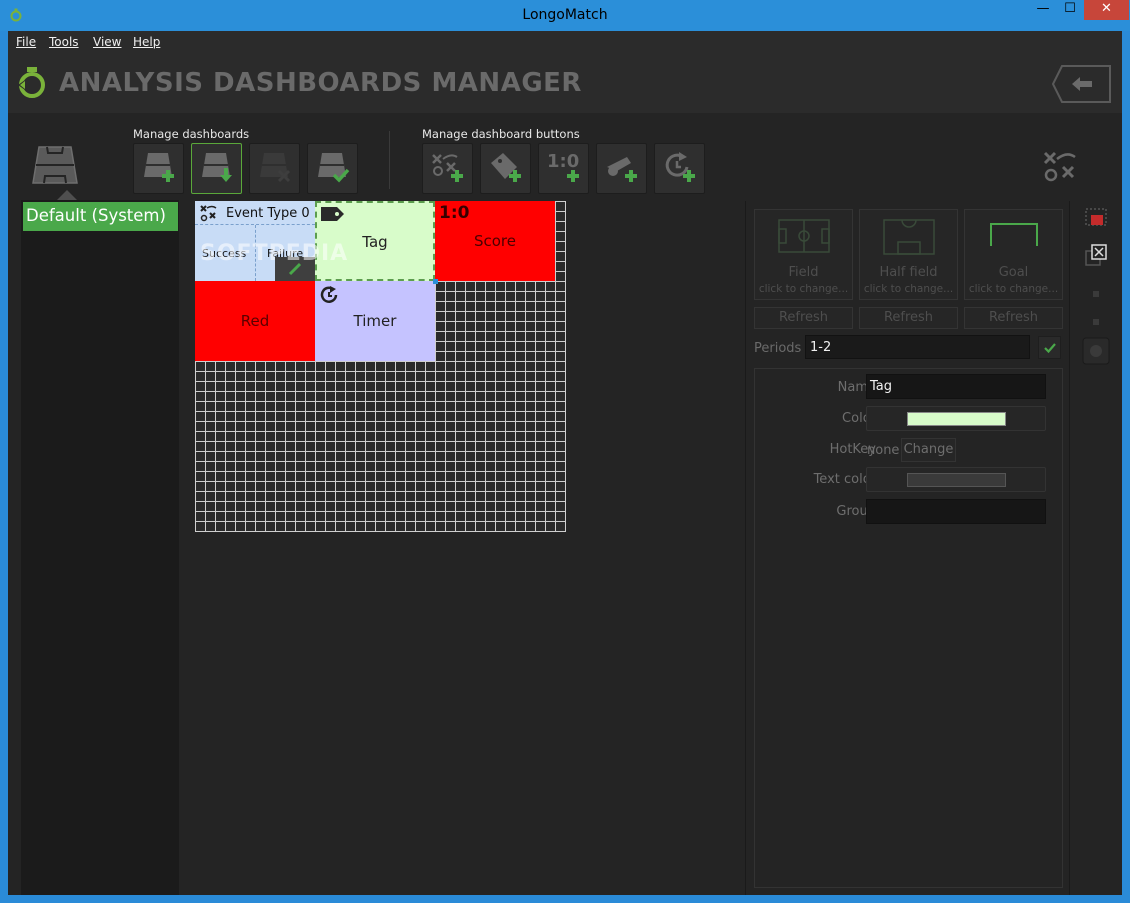 This screenshot has width=1130, height=903. I want to click on longomatch-logo-icon, so click(31, 82).